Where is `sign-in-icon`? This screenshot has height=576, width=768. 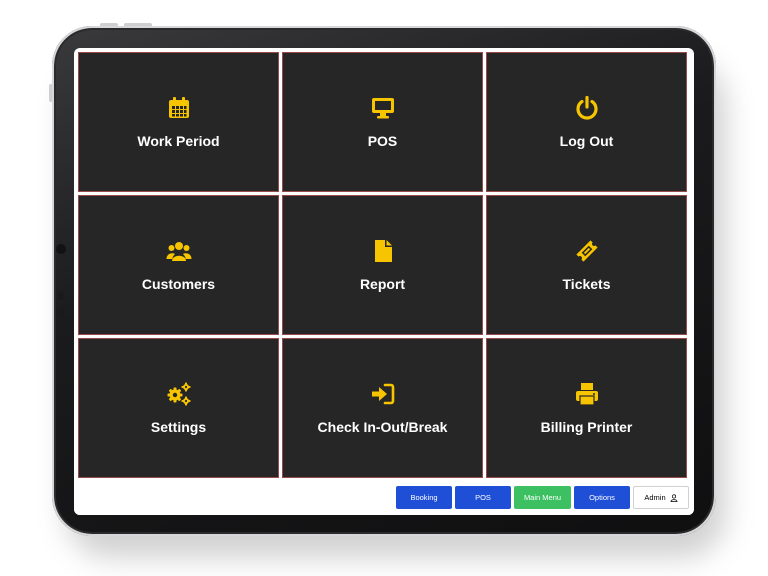
sign-in-icon is located at coordinates (382, 394).